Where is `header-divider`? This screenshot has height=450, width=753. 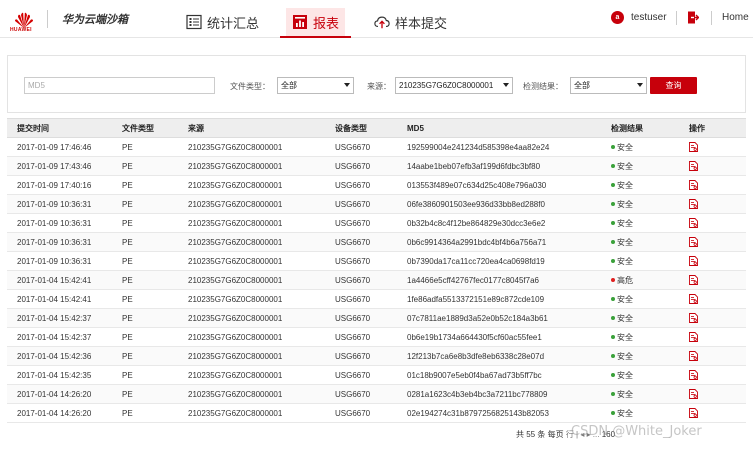 header-divider is located at coordinates (676, 18).